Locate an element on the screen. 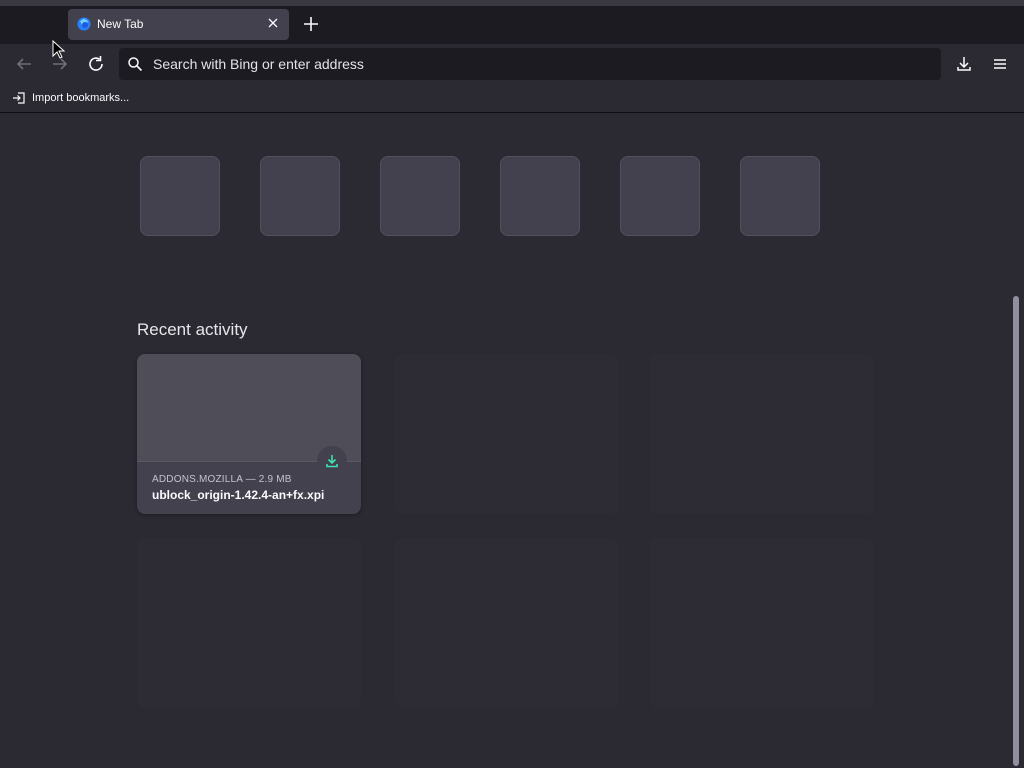 The image size is (1024, 768). tab-new-tab: New Tab is located at coordinates (178, 24).